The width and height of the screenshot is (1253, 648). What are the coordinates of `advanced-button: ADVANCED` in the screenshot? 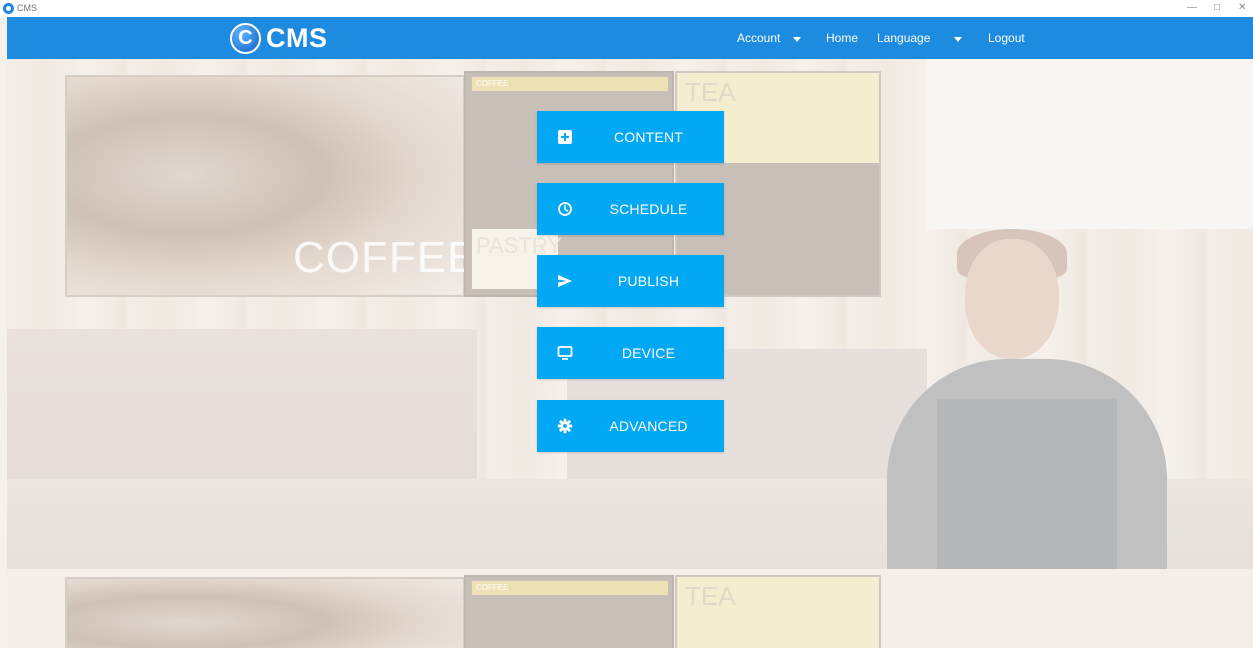 It's located at (630, 426).